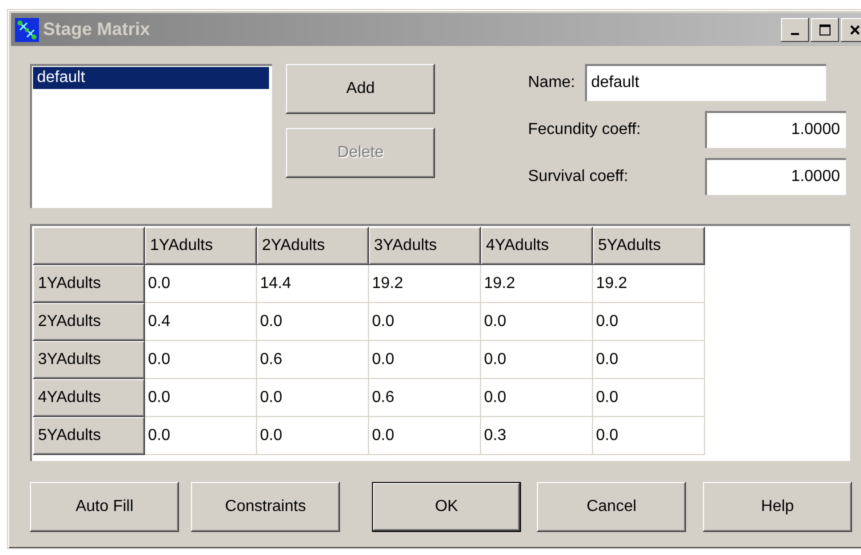 The width and height of the screenshot is (861, 555). Describe the element at coordinates (425, 246) in the screenshot. I see `column-header: 3YAdults` at that location.